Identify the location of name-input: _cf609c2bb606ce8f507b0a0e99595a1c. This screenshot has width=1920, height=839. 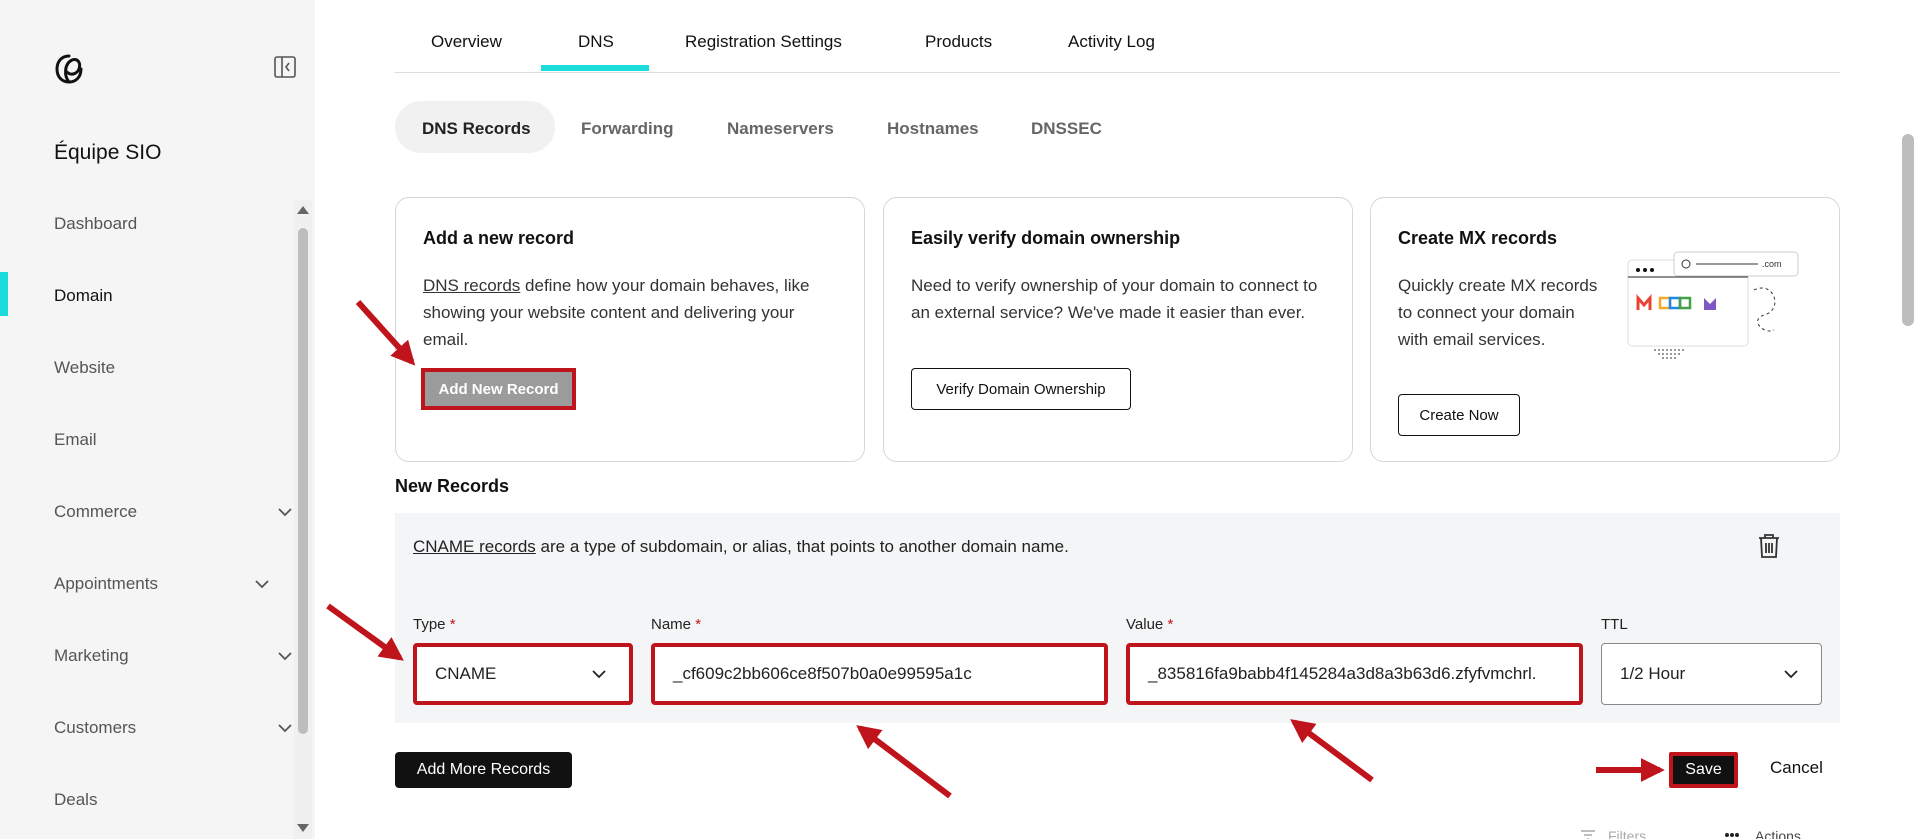
(879, 674).